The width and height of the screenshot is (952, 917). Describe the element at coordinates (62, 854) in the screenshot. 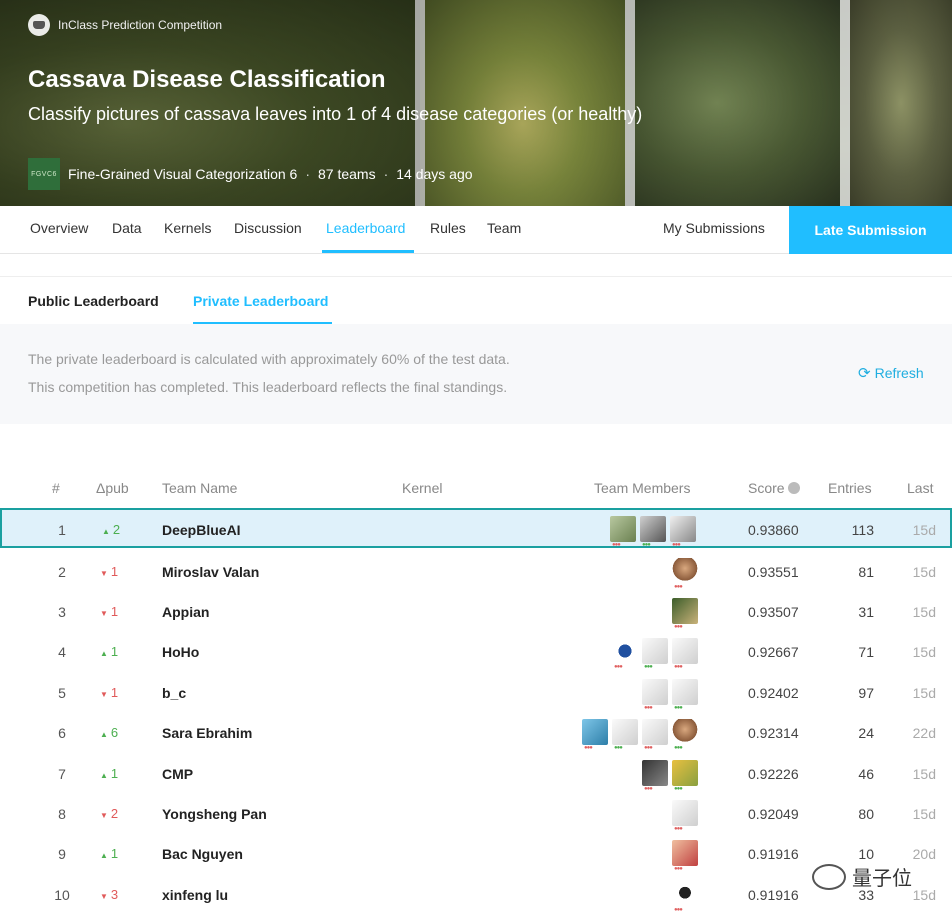

I see `rank-cell: 9` at that location.